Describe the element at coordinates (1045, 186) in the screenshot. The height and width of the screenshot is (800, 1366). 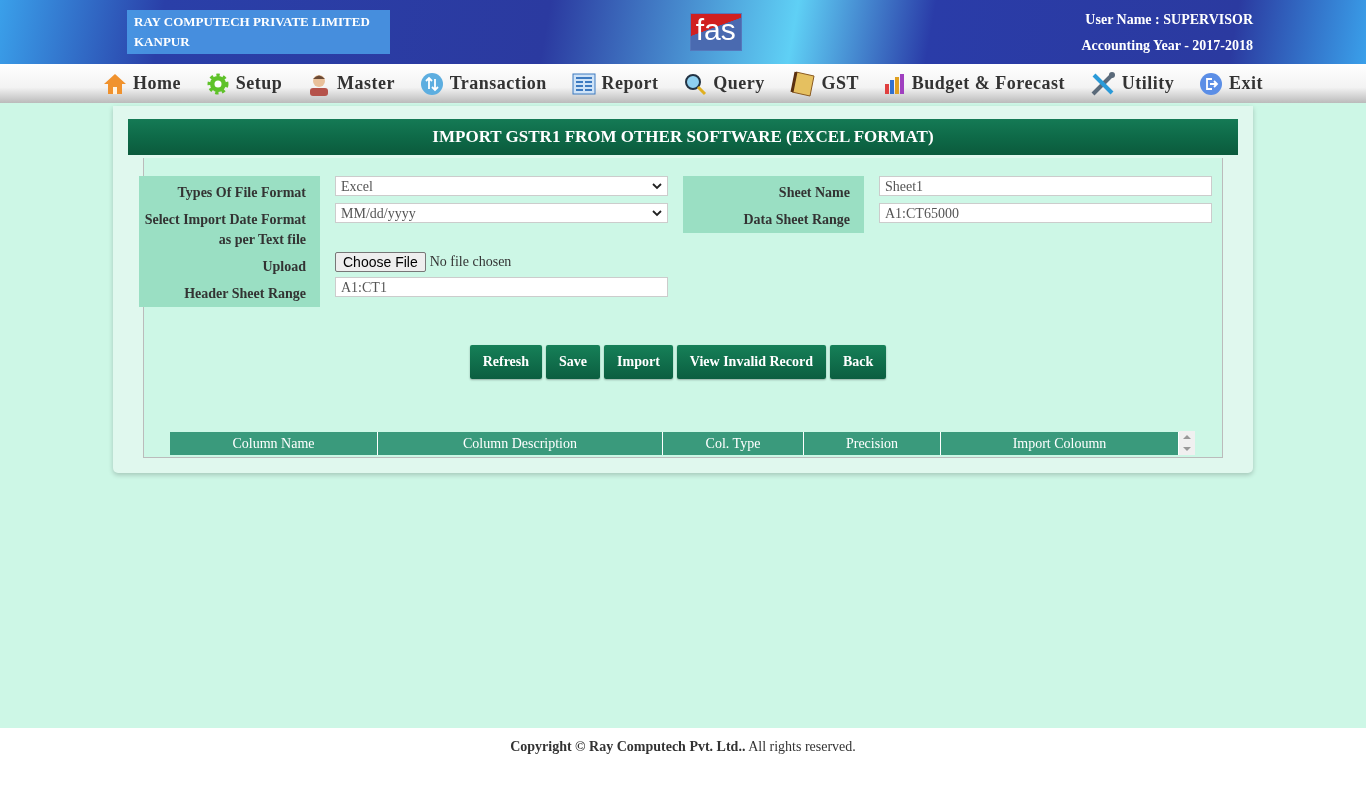
I see `text-field: Sheet1` at that location.